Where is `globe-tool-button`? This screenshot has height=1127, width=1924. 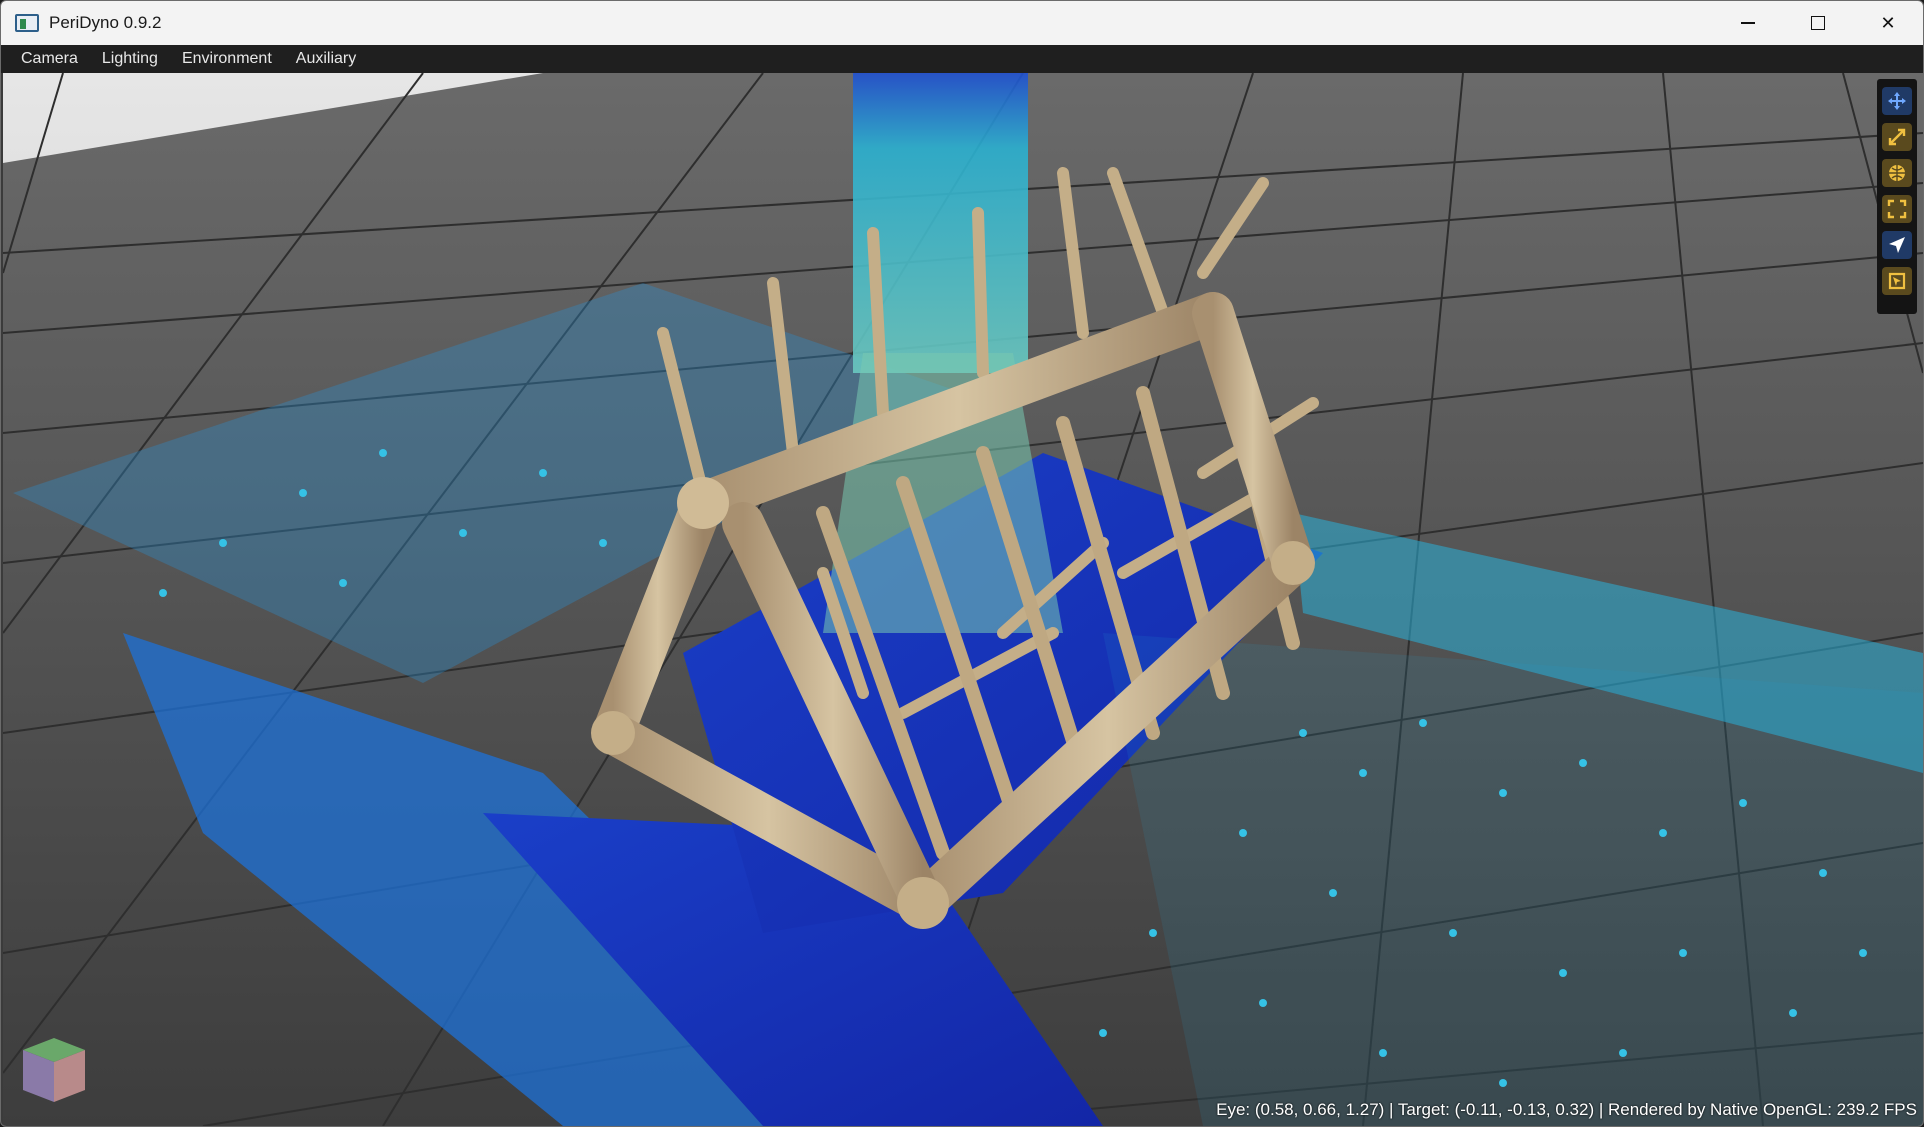
globe-tool-button is located at coordinates (1897, 173).